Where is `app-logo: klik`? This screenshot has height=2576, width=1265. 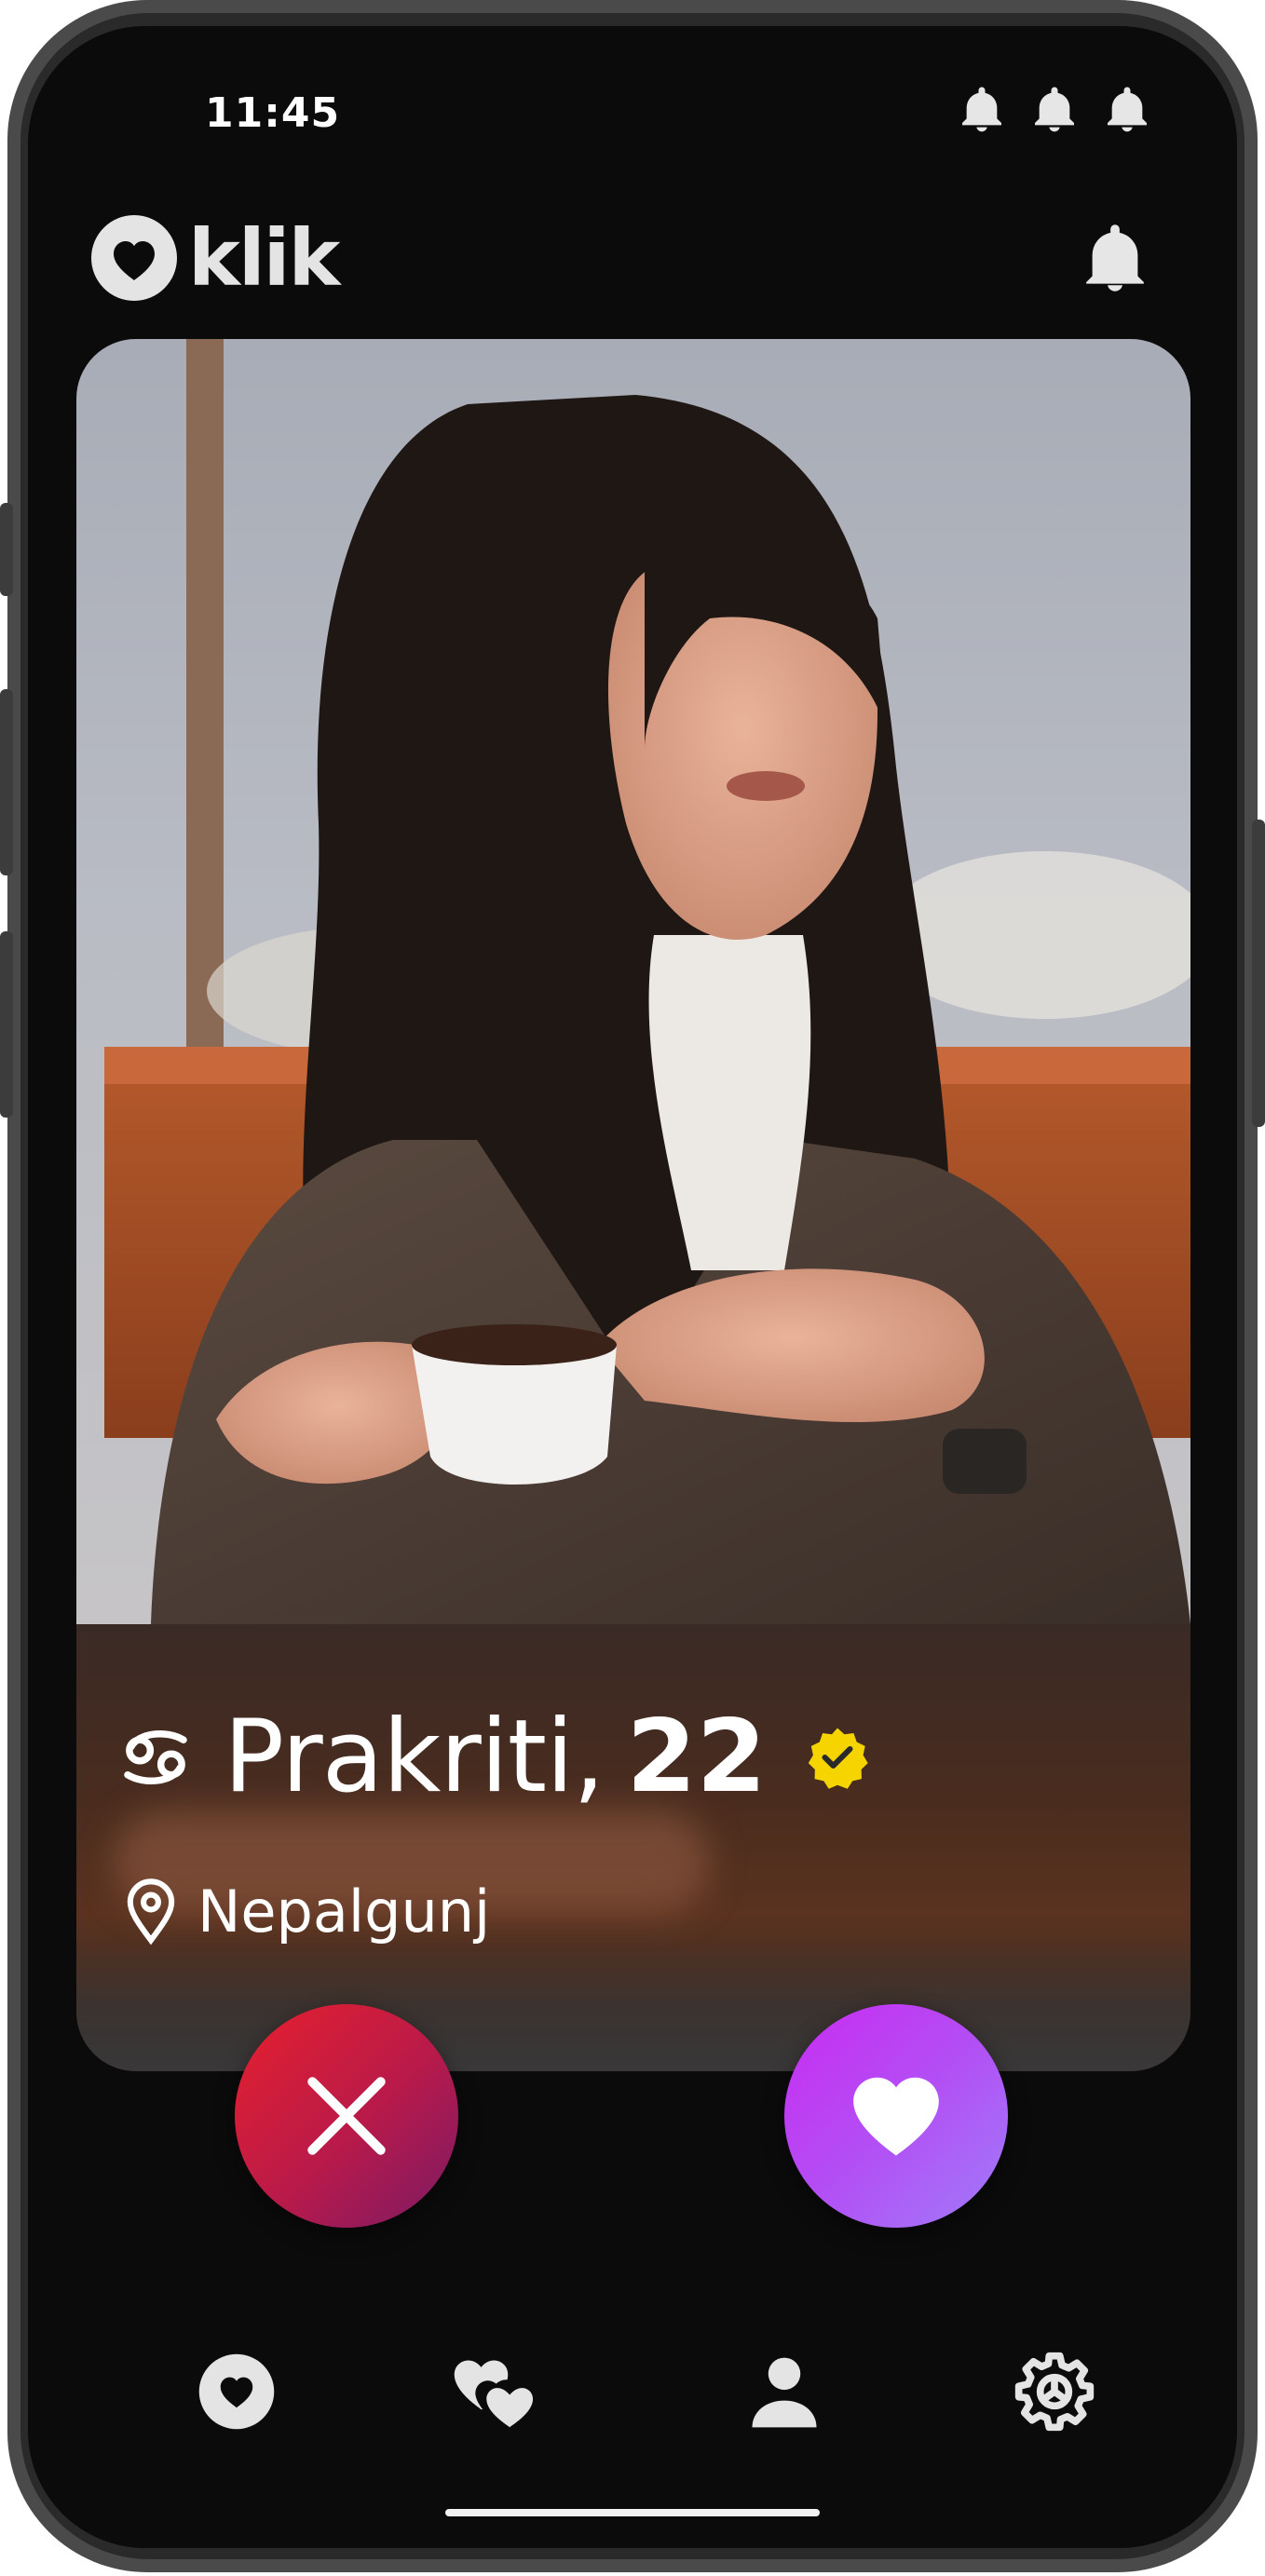 app-logo: klik is located at coordinates (215, 258).